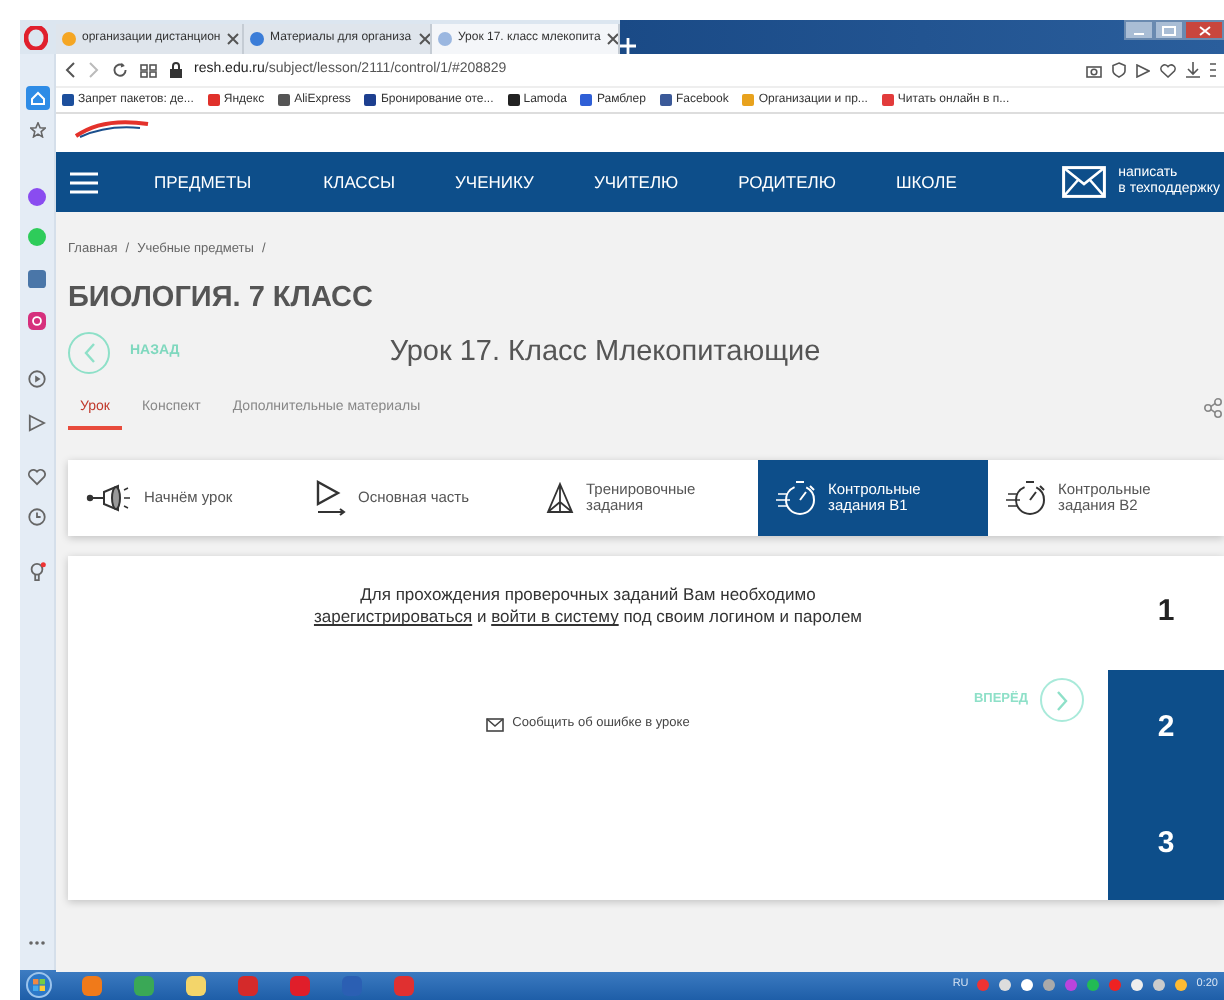 The width and height of the screenshot is (1224, 1000). What do you see at coordinates (112, 128) in the screenshot?
I see `site-logo-icon` at bounding box center [112, 128].